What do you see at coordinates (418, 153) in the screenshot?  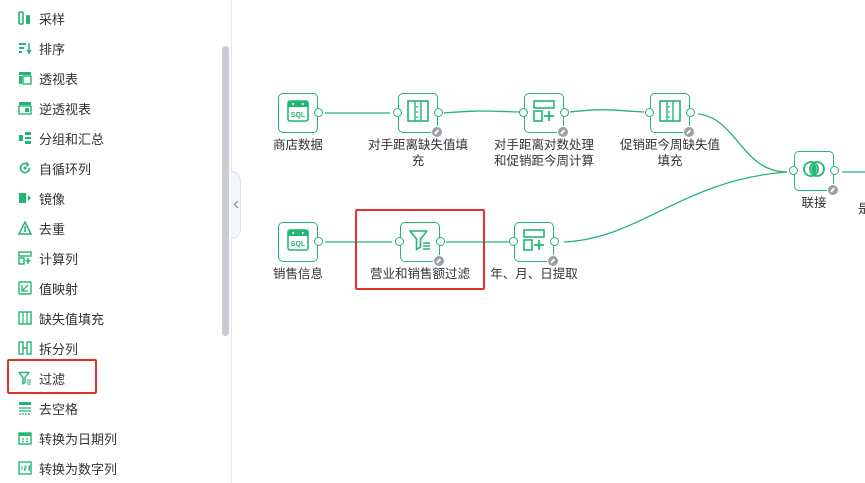 I see `node-label-fill-competitor-distance: 对手距离缺失值填 充` at bounding box center [418, 153].